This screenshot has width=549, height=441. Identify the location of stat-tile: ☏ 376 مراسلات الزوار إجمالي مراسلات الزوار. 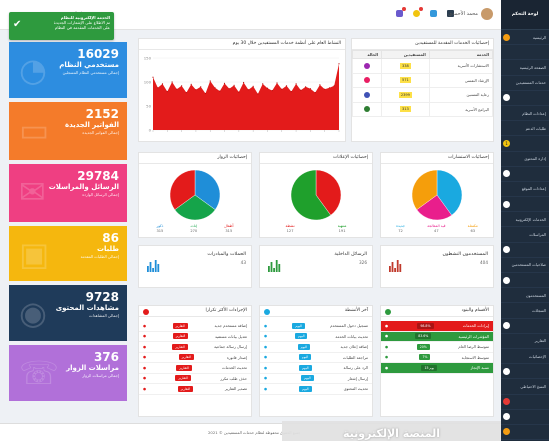
(68, 373).